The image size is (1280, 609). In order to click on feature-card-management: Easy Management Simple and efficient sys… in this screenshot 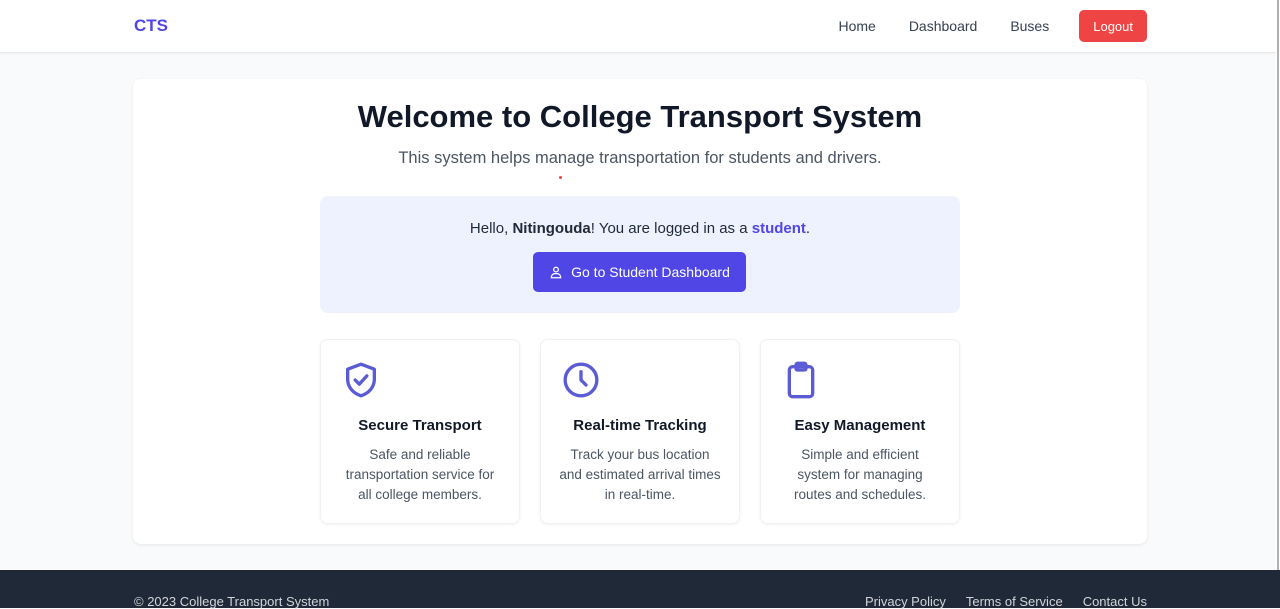, I will do `click(860, 431)`.